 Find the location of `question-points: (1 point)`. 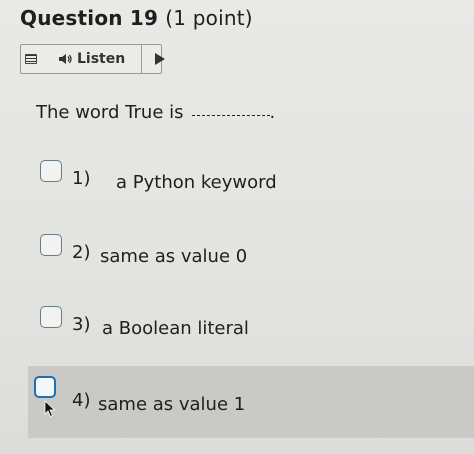

question-points: (1 point) is located at coordinates (209, 18).